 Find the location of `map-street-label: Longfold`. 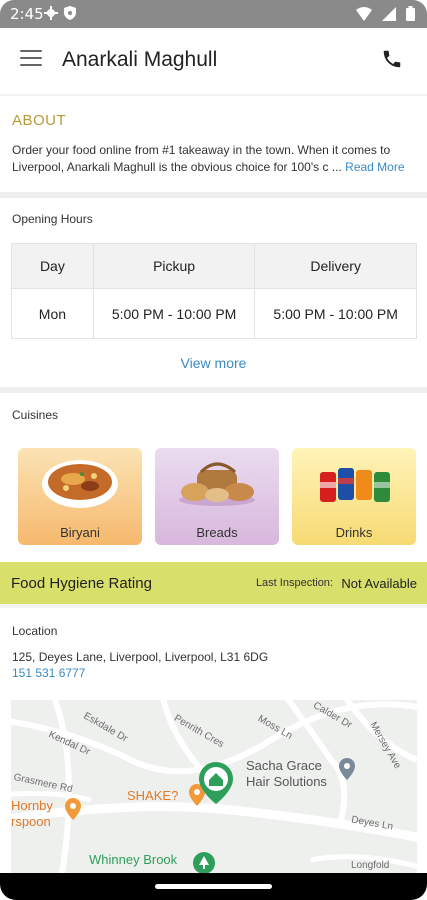

map-street-label: Longfold is located at coordinates (370, 865).